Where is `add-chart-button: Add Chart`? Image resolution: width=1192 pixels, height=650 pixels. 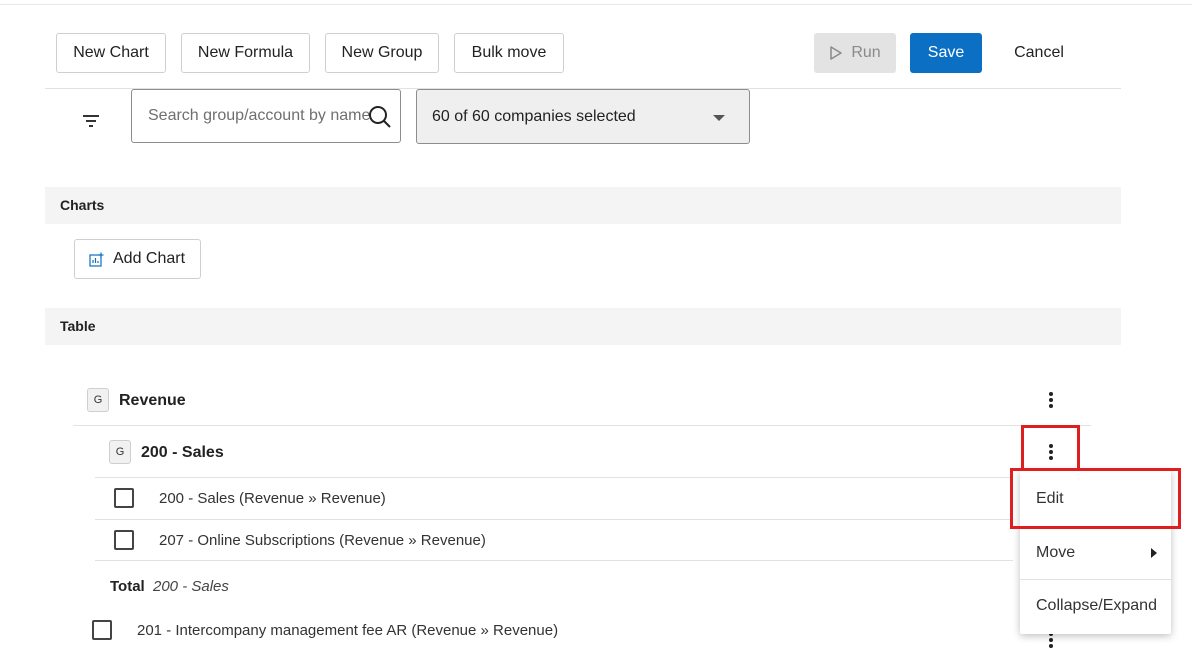 add-chart-button: Add Chart is located at coordinates (137, 259).